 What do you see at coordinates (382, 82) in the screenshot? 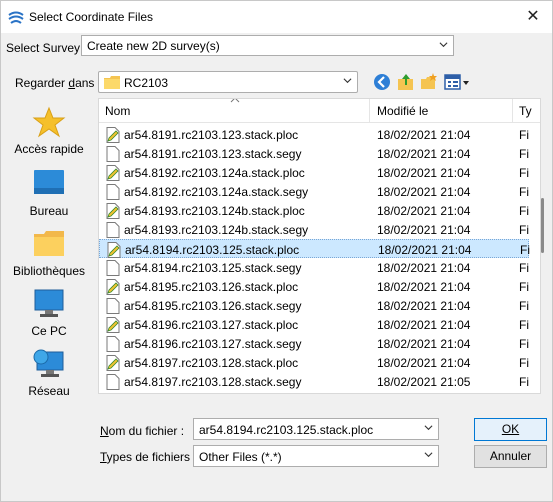
I see `back-icon` at bounding box center [382, 82].